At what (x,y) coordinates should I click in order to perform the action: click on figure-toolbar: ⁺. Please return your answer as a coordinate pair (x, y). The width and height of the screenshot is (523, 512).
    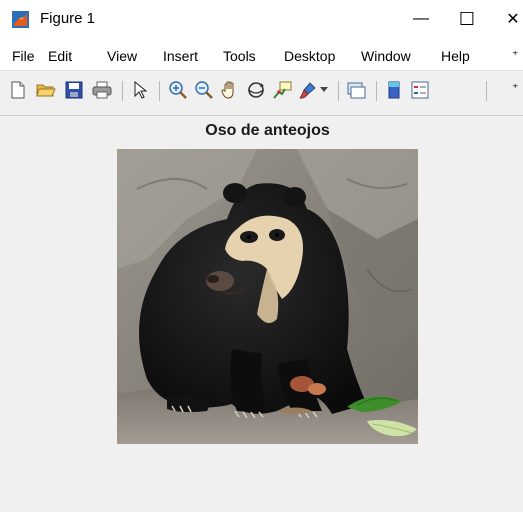
    Looking at the image, I should click on (261, 93).